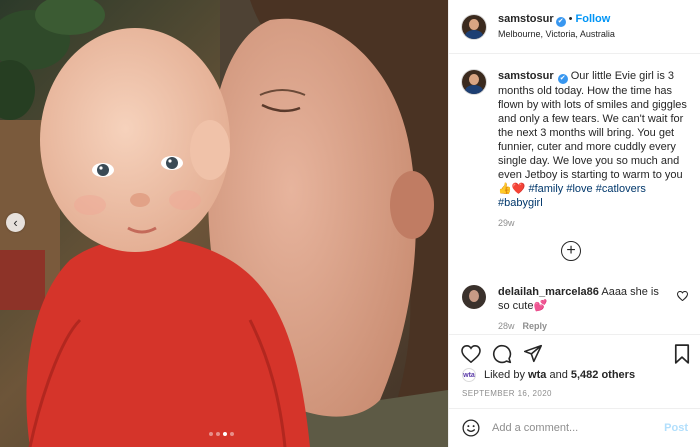 The height and width of the screenshot is (447, 700). What do you see at coordinates (526, 19) in the screenshot?
I see `author-username: samstosur` at bounding box center [526, 19].